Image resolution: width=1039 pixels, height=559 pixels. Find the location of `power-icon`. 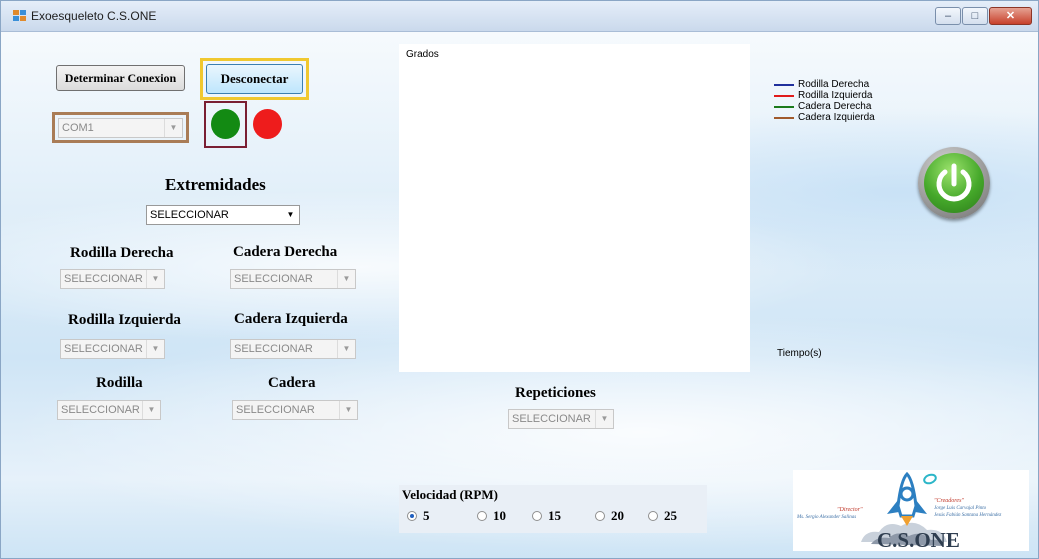

power-icon is located at coordinates (954, 182).